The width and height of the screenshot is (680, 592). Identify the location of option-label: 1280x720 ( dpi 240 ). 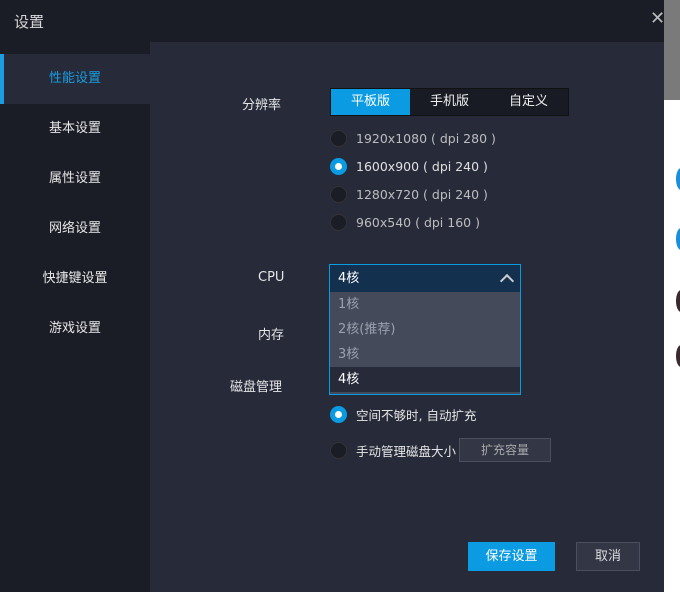
(422, 194).